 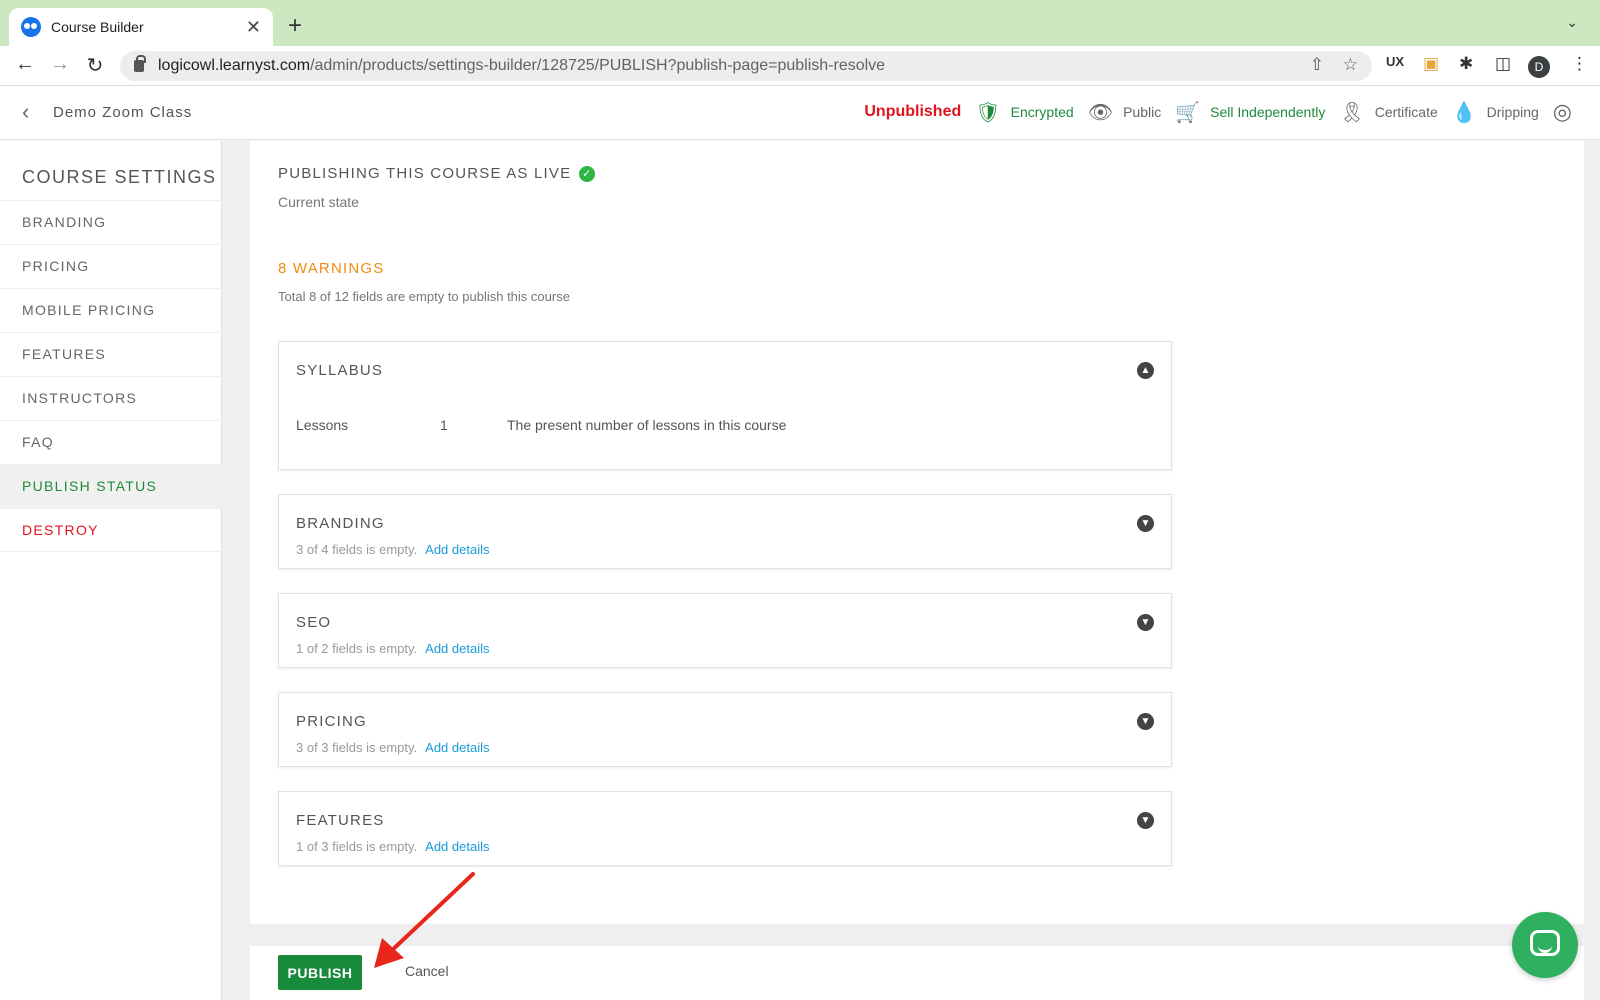 What do you see at coordinates (331, 268) in the screenshot?
I see `warnings-heading: 8 WARNINGS` at bounding box center [331, 268].